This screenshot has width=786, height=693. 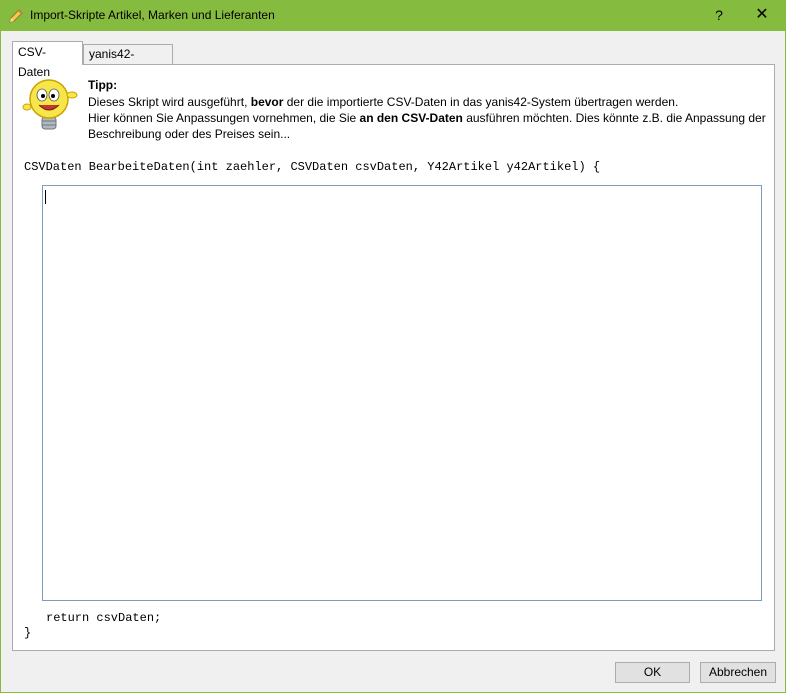 What do you see at coordinates (738, 672) in the screenshot?
I see `cancel-button: Abbrechen` at bounding box center [738, 672].